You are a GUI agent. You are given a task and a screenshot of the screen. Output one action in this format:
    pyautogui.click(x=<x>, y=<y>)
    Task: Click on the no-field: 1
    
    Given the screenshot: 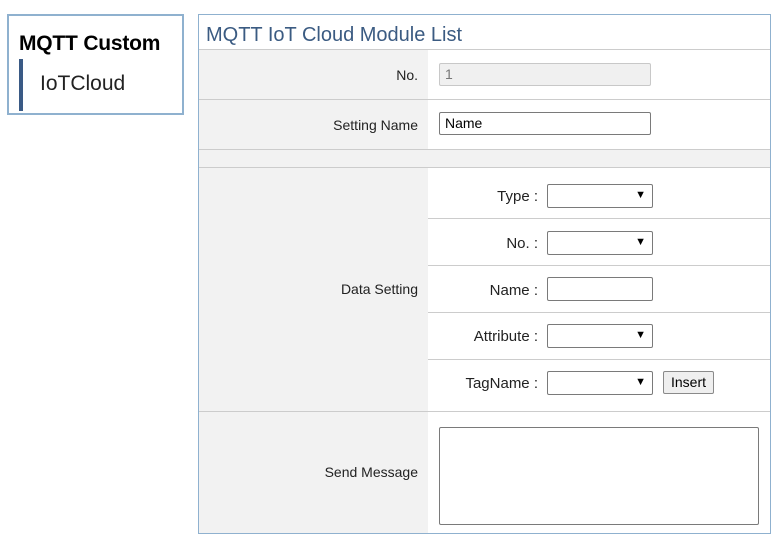 What is the action you would take?
    pyautogui.click(x=545, y=74)
    